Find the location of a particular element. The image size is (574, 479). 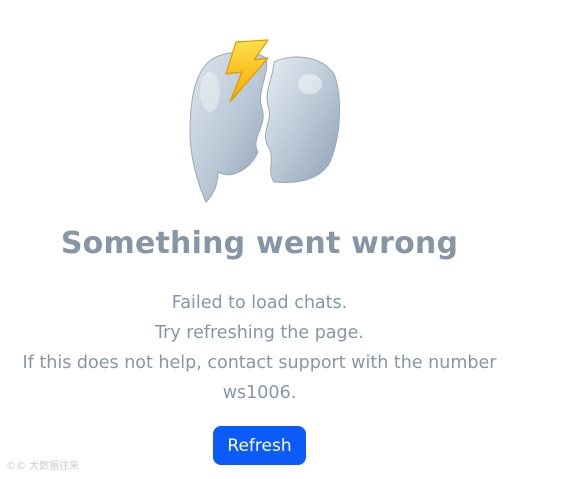

error-title: Something went wrong is located at coordinates (259, 243).